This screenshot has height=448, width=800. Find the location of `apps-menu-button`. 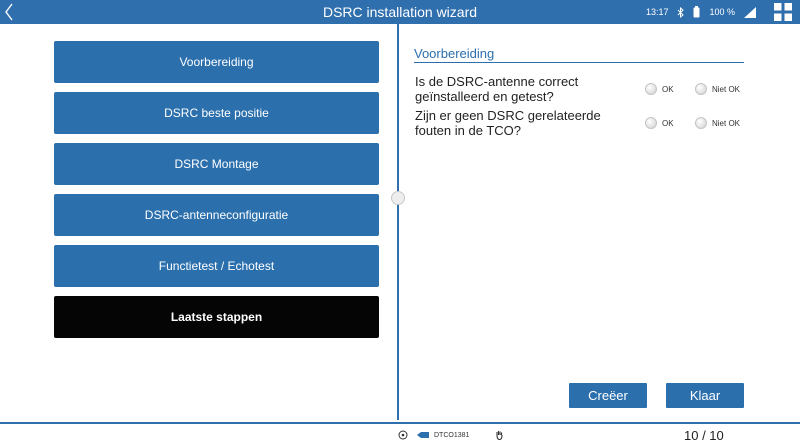

apps-menu-button is located at coordinates (783, 12).